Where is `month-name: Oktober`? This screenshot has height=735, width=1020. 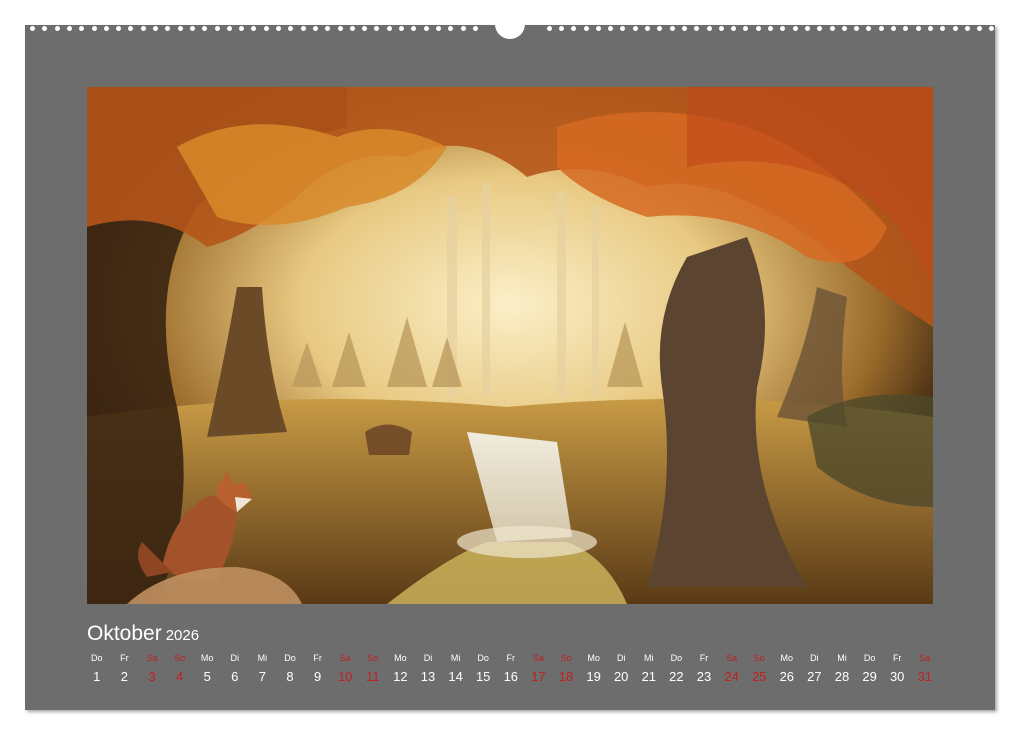 month-name: Oktober is located at coordinates (124, 633).